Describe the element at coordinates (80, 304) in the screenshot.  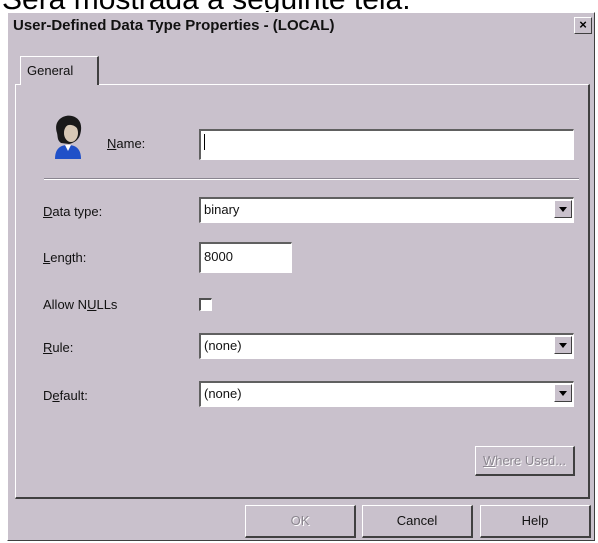
I see `allow-nulls-label: Allow NULLs` at that location.